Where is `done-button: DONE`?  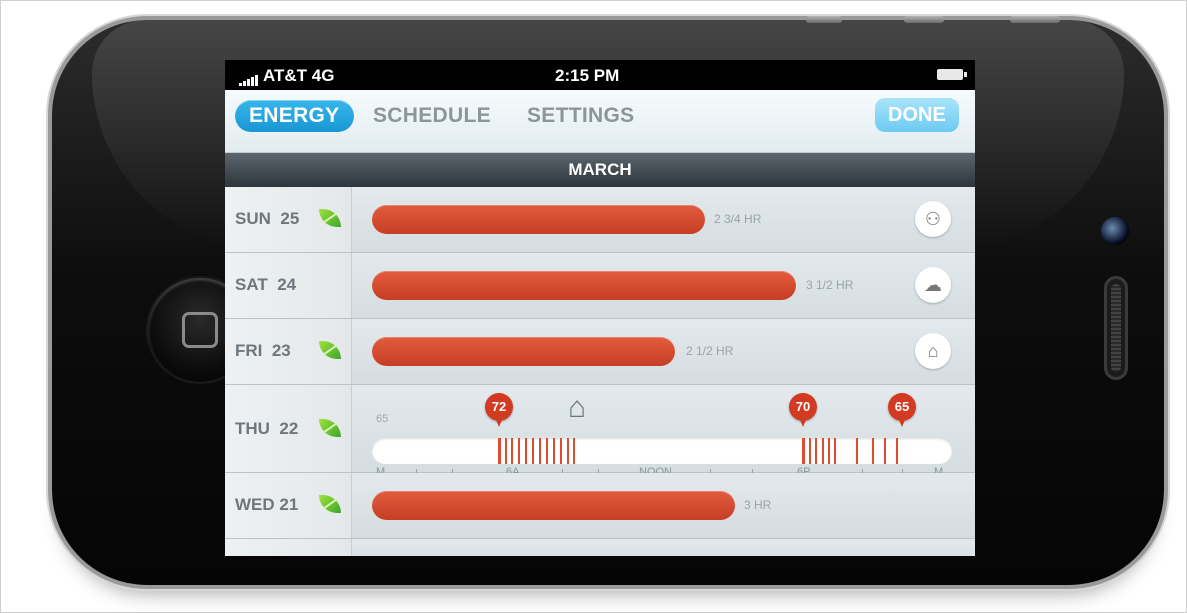 done-button: DONE is located at coordinates (917, 115).